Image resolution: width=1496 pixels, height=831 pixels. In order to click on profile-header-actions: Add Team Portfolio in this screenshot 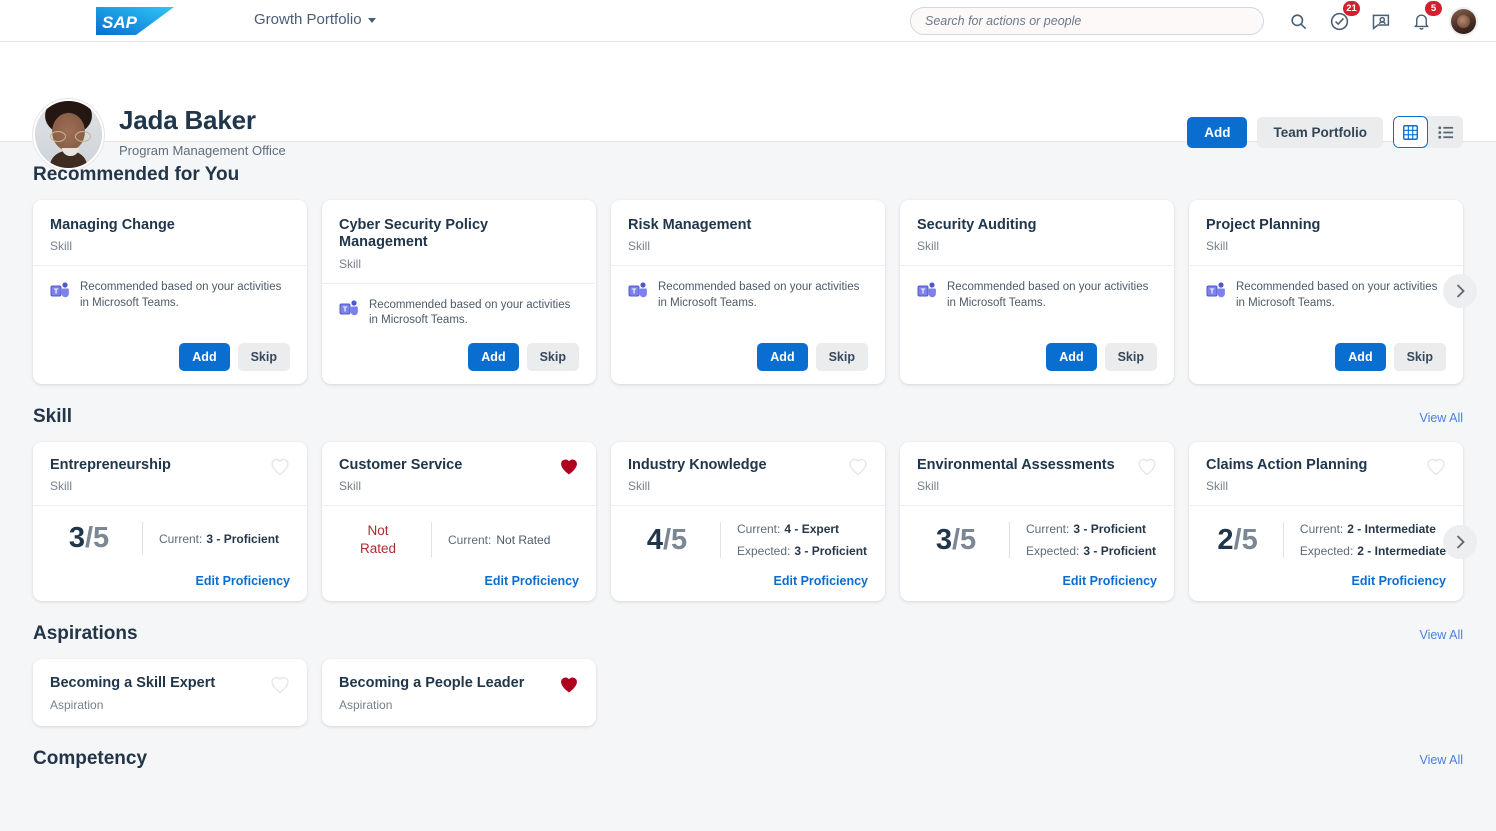, I will do `click(1325, 132)`.